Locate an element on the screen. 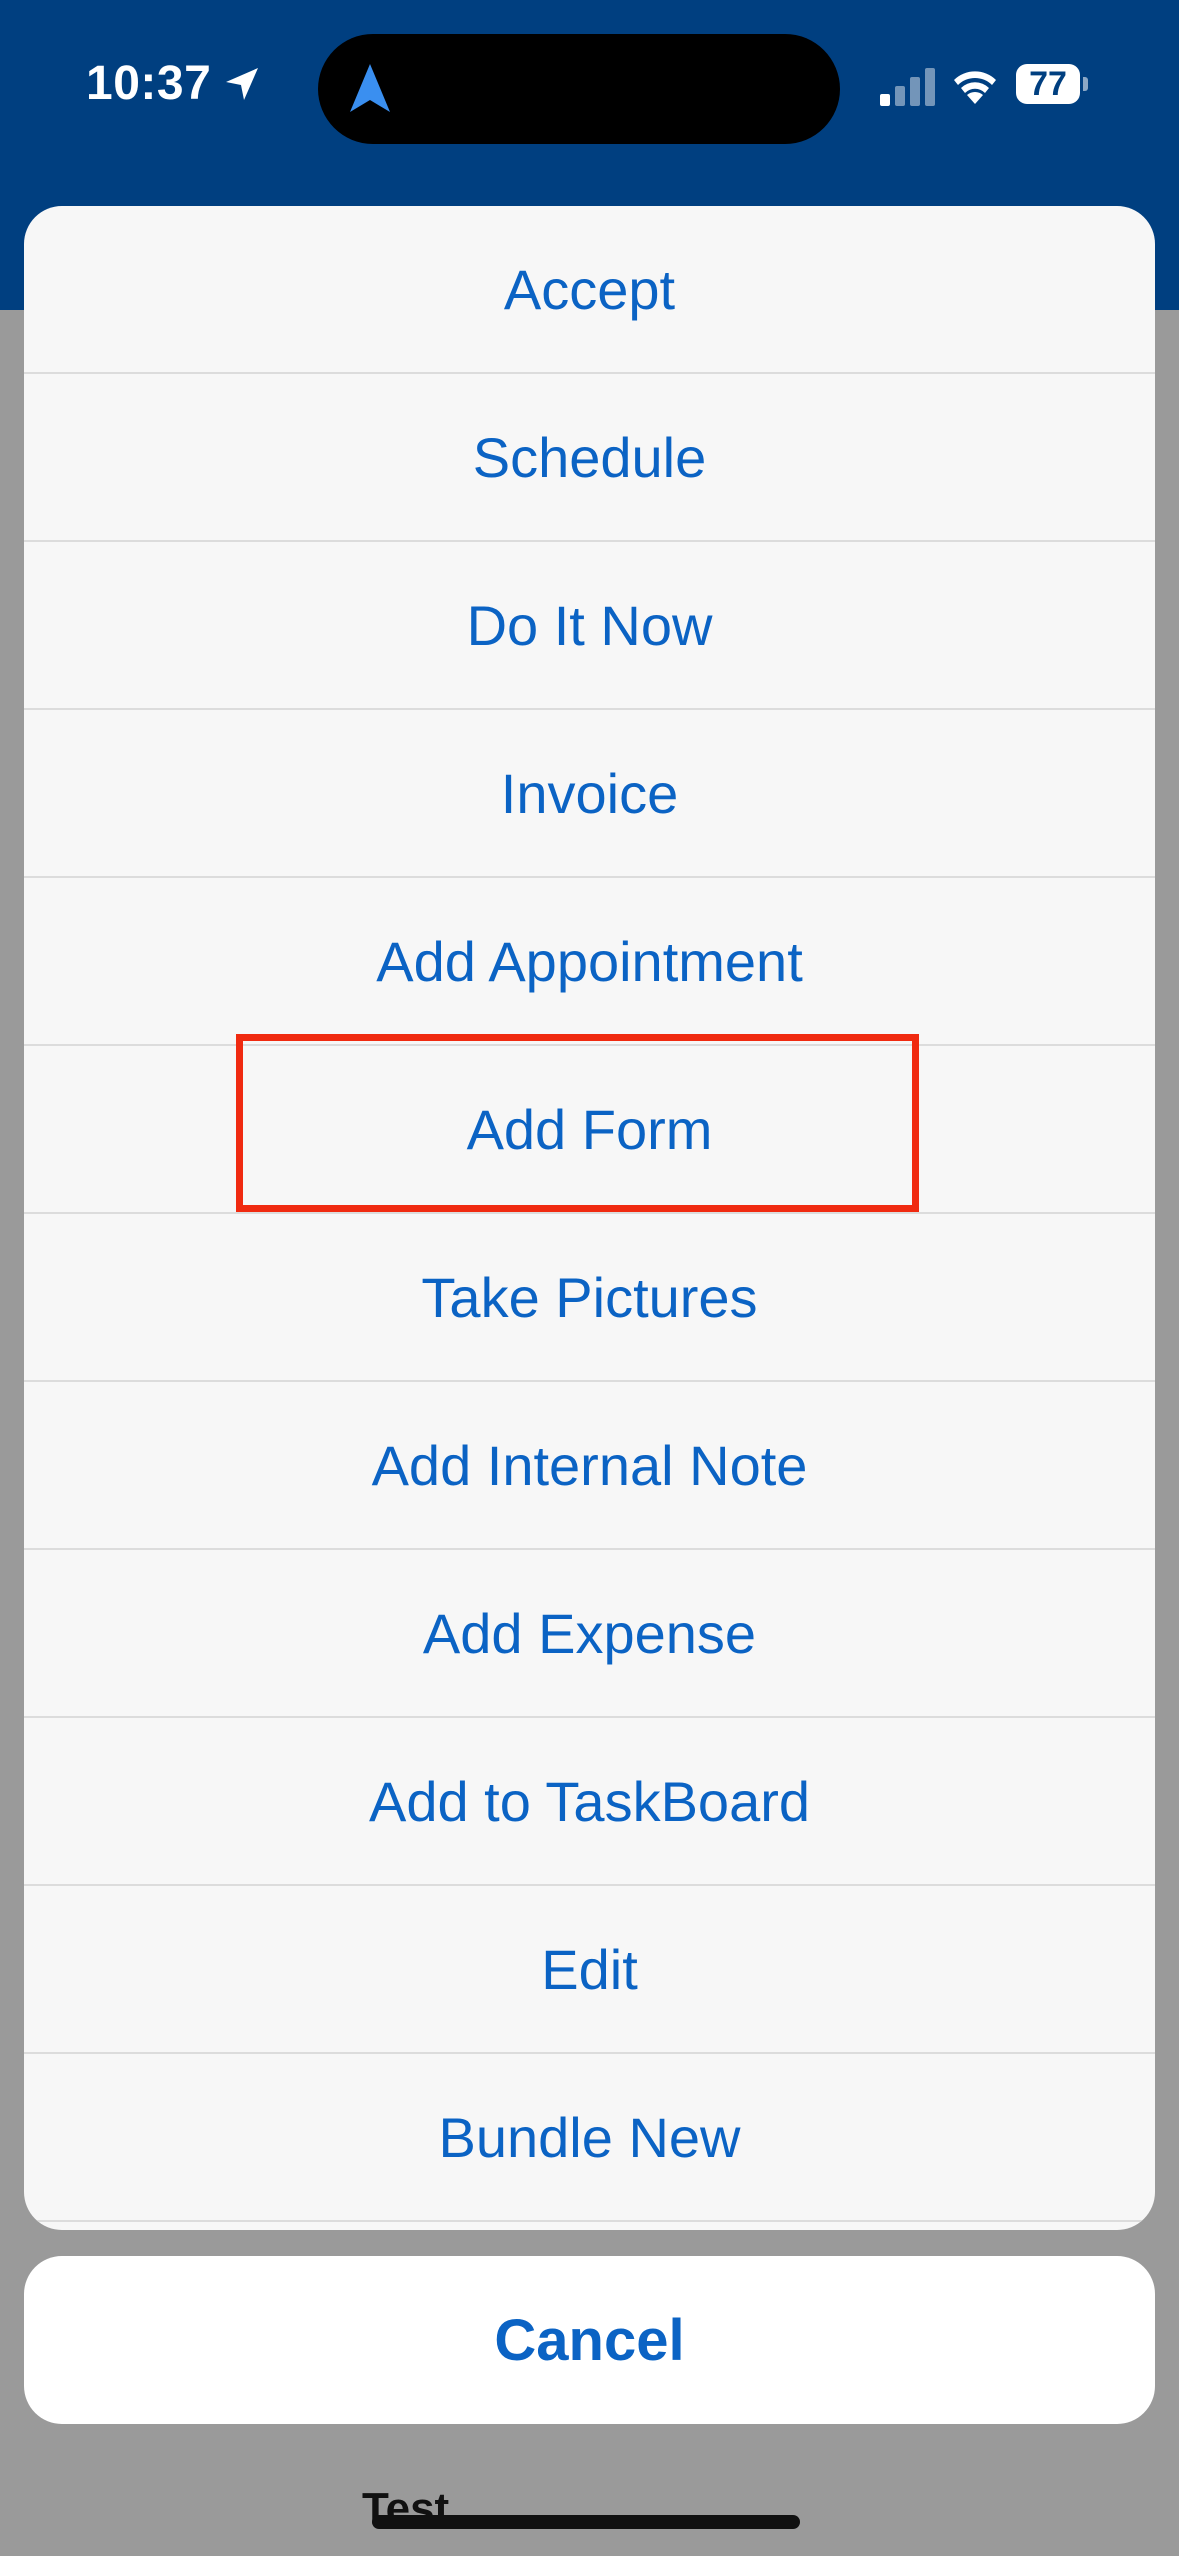 This screenshot has width=1179, height=2556. action-add-internal-note: Add Internal Note is located at coordinates (589, 1466).